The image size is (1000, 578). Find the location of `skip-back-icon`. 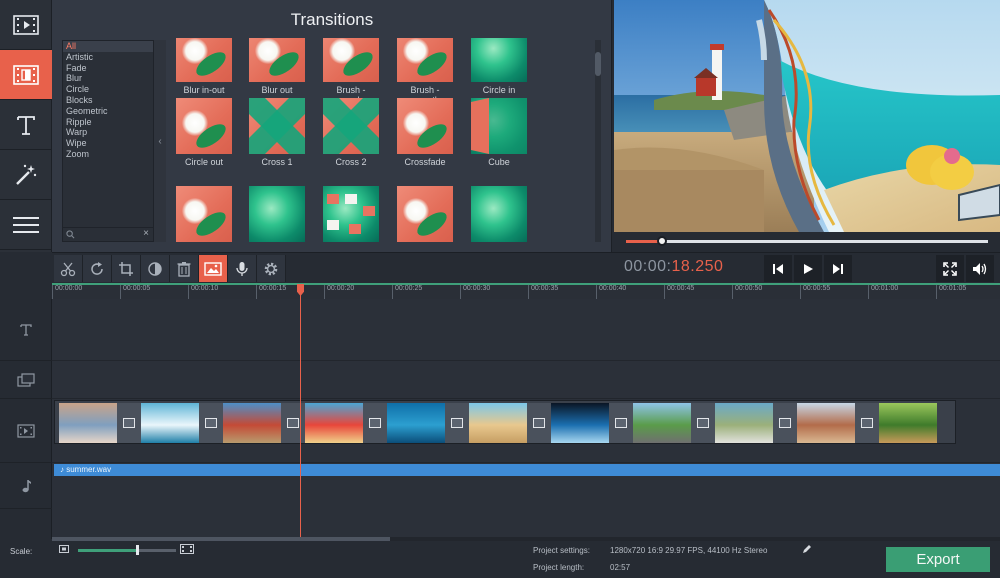

skip-back-icon is located at coordinates (778, 268).